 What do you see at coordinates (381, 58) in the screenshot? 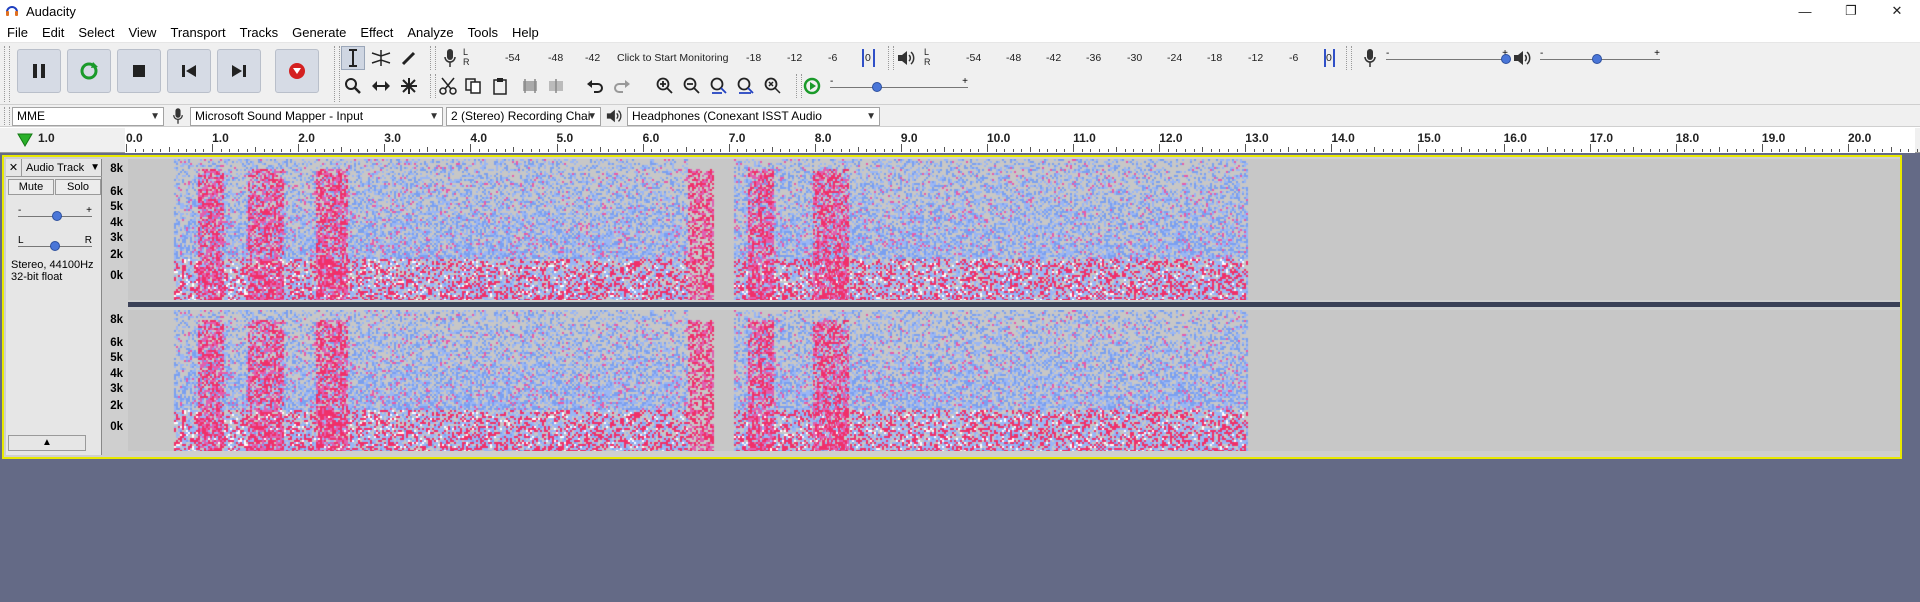
I see `envelope-tool-button` at bounding box center [381, 58].